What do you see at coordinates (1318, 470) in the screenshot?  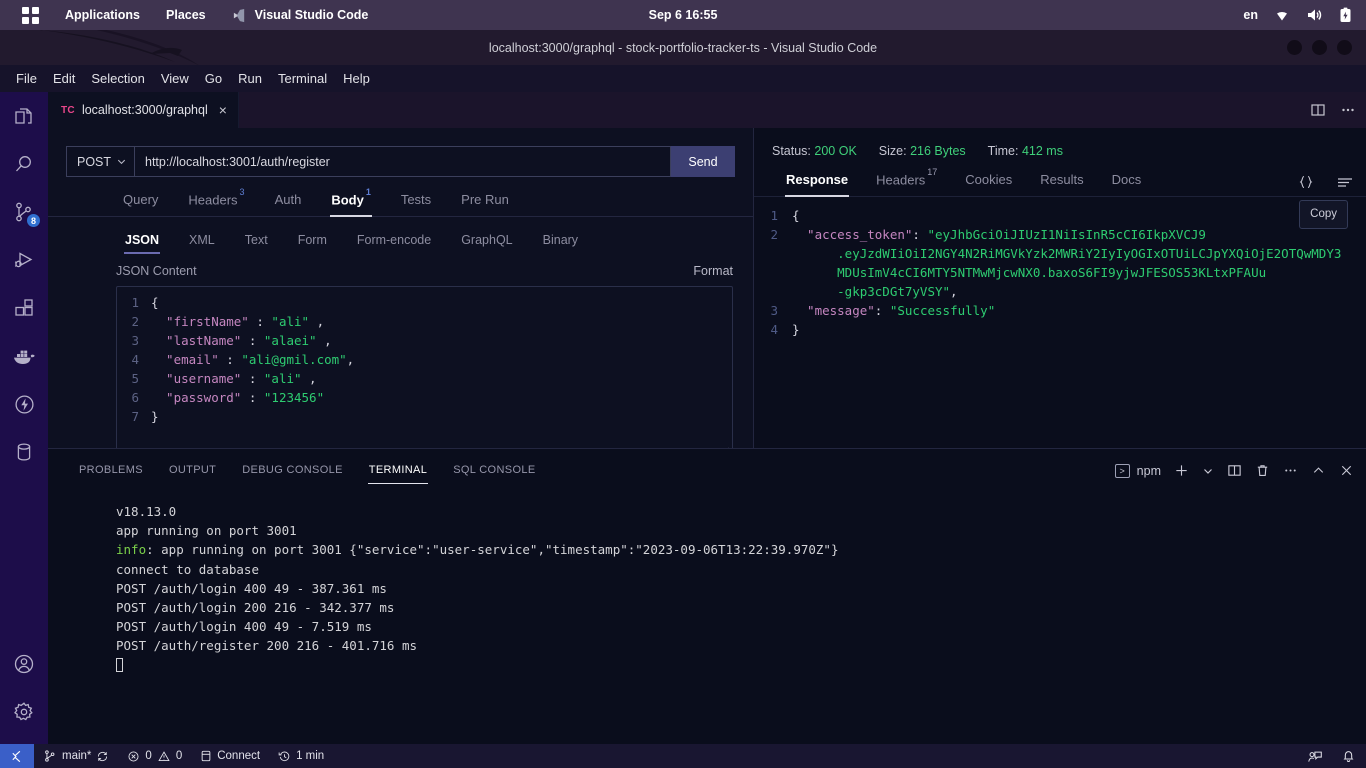 I see `maximize-panel-icon` at bounding box center [1318, 470].